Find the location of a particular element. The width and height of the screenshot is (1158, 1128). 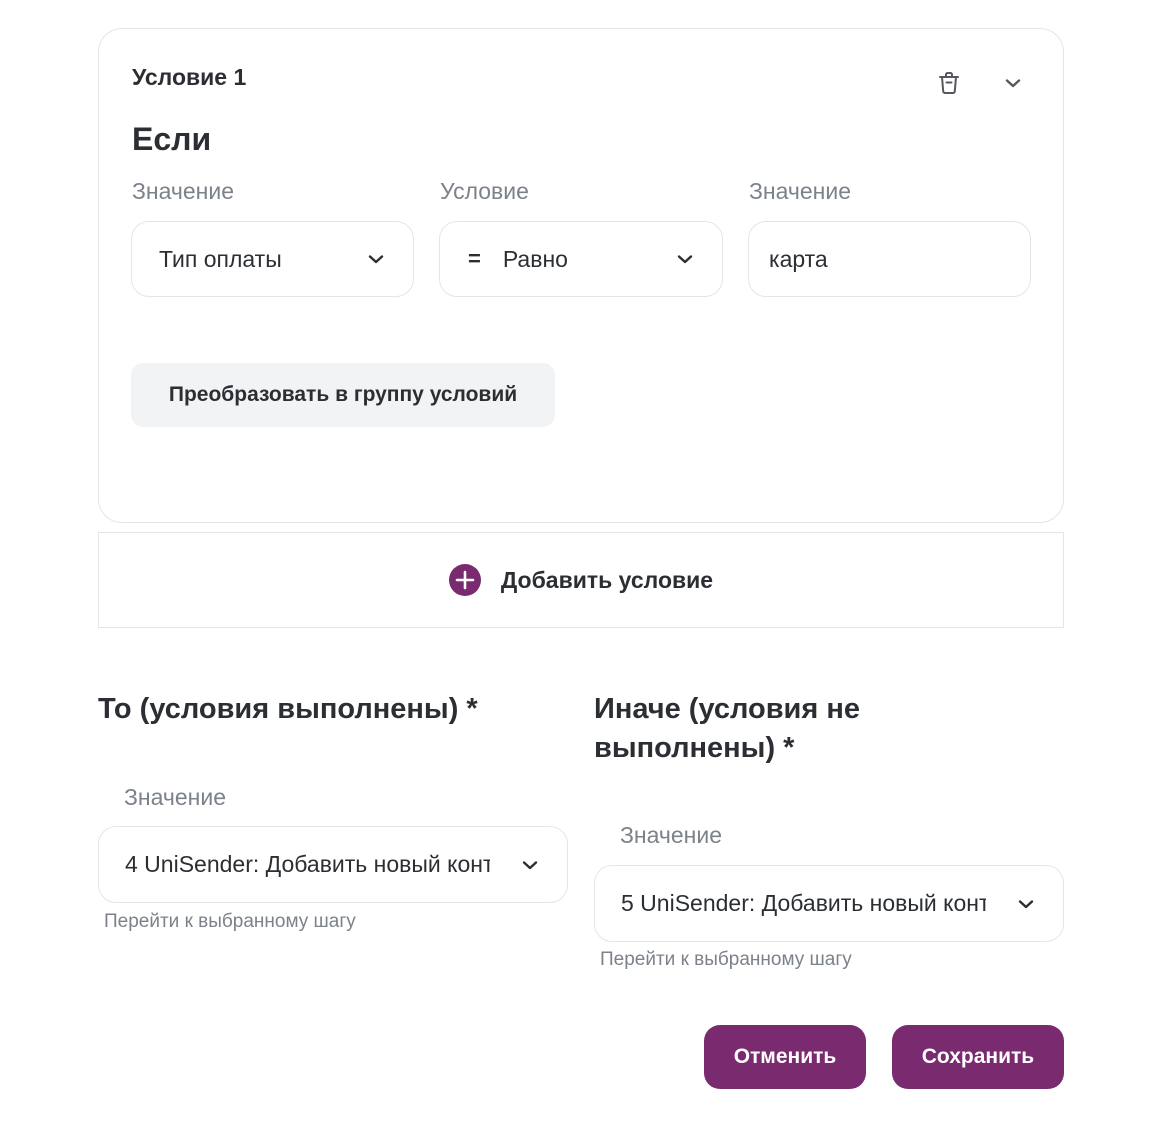

condition-title: Условие 1 is located at coordinates (189, 77).